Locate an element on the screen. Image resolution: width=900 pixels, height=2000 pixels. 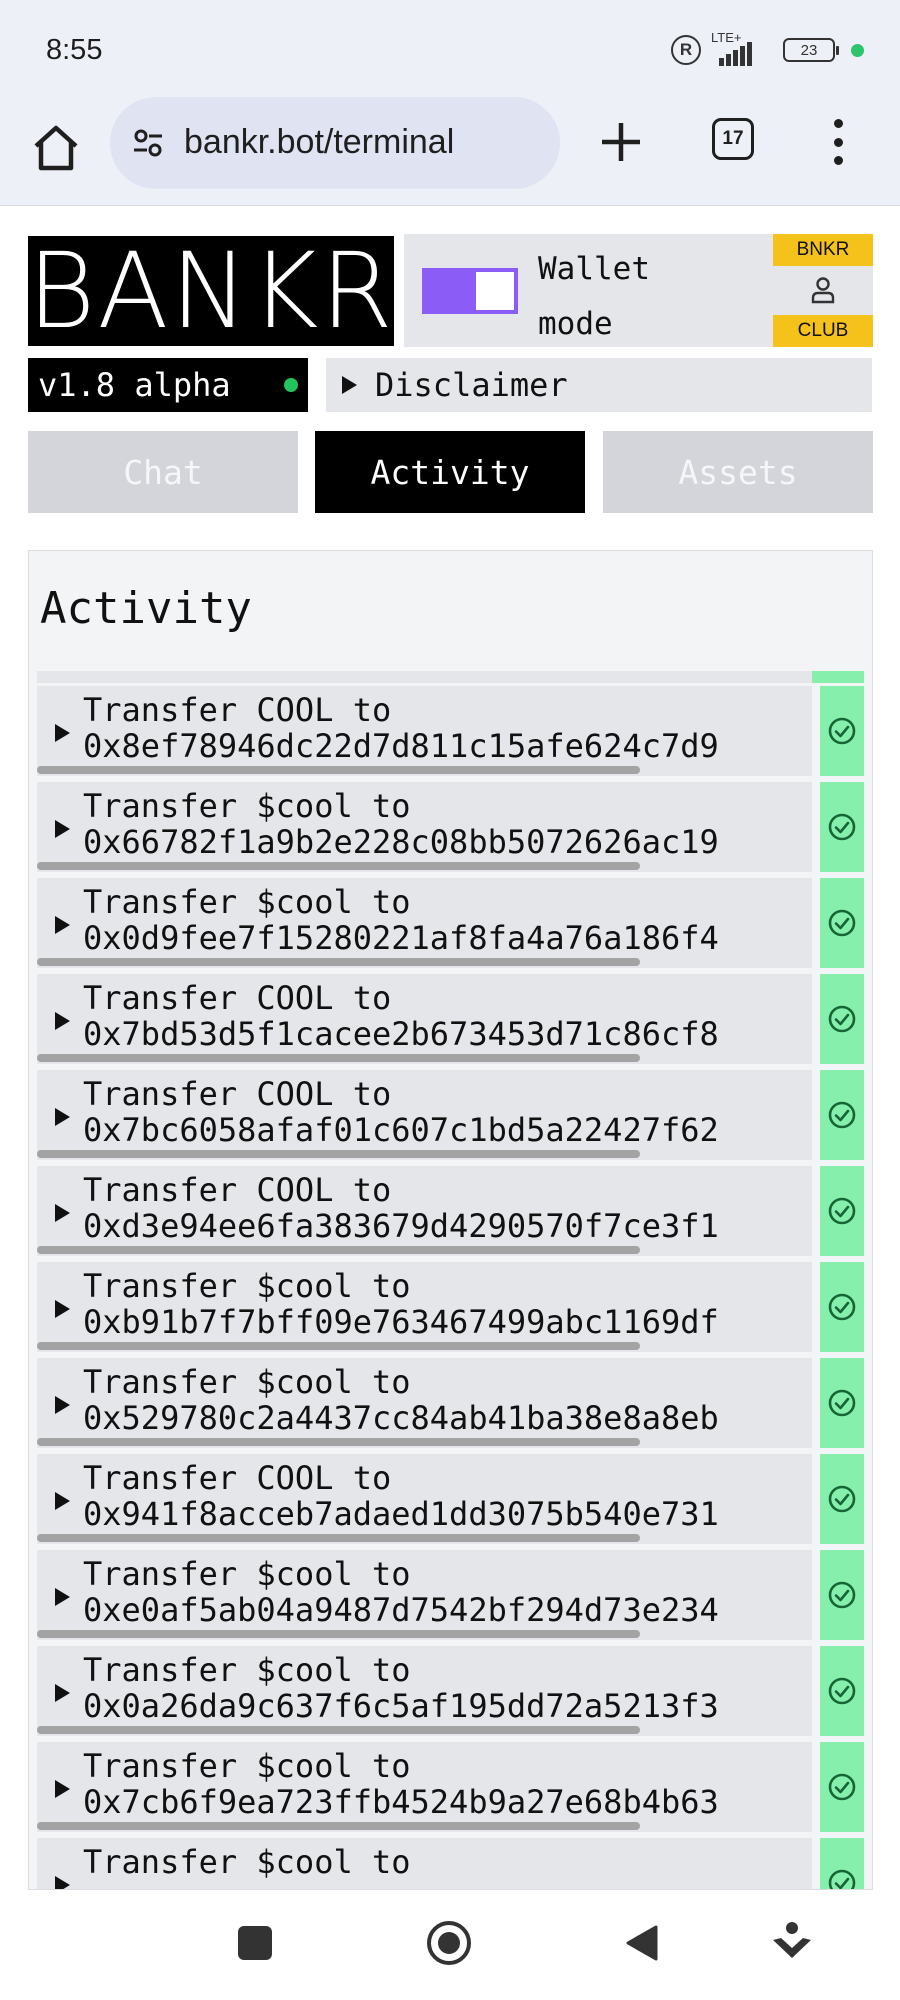
version-text: v1.8 alpha is located at coordinates (134, 385).